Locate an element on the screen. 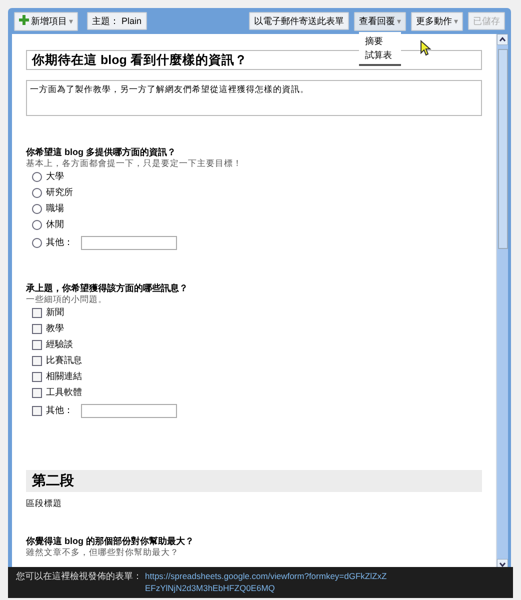 The width and height of the screenshot is (521, 600). question-title: 你希望這 blog 多提供哪方面的資訊？ is located at coordinates (101, 152).